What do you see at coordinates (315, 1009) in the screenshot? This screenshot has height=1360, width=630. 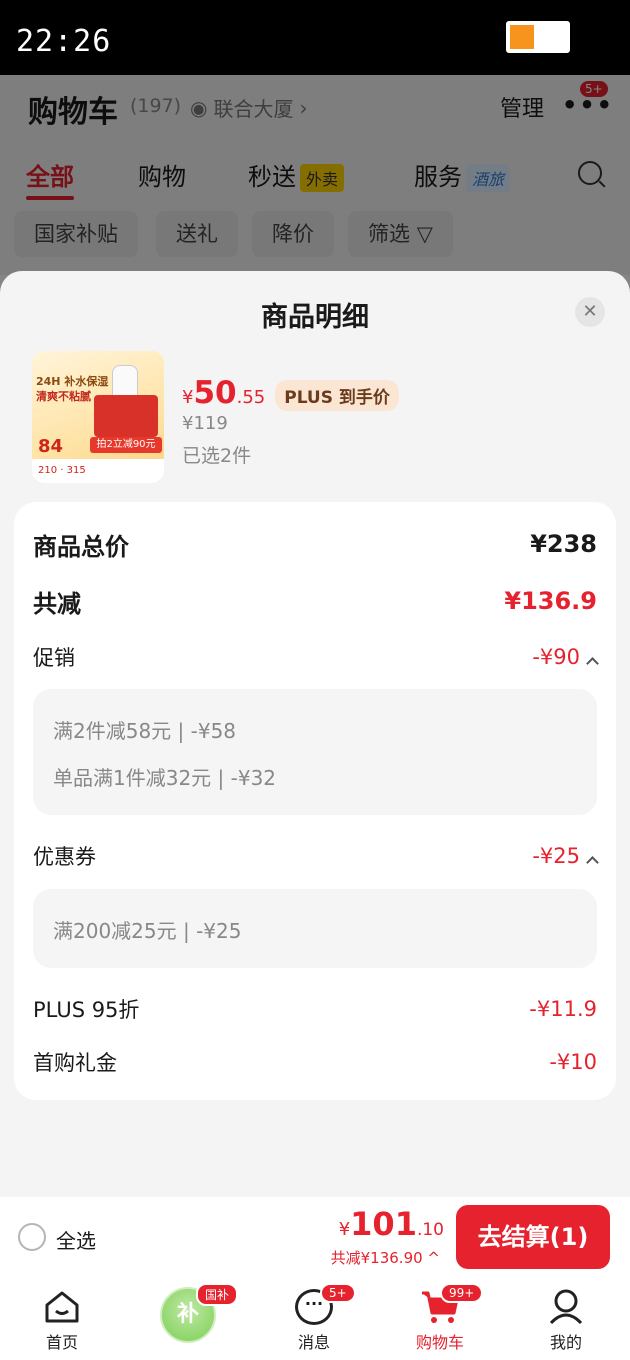 I see `plus-discount-row: PLUS 95折 -¥11.9` at bounding box center [315, 1009].